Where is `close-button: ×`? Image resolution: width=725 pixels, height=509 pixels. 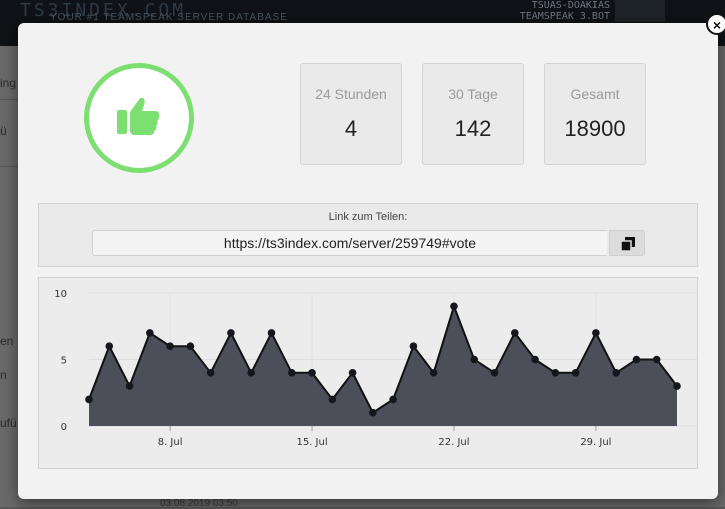 close-button: × is located at coordinates (715, 24).